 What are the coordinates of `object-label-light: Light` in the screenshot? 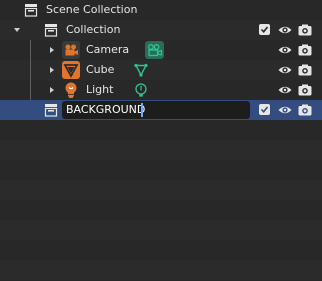 It's located at (100, 89).